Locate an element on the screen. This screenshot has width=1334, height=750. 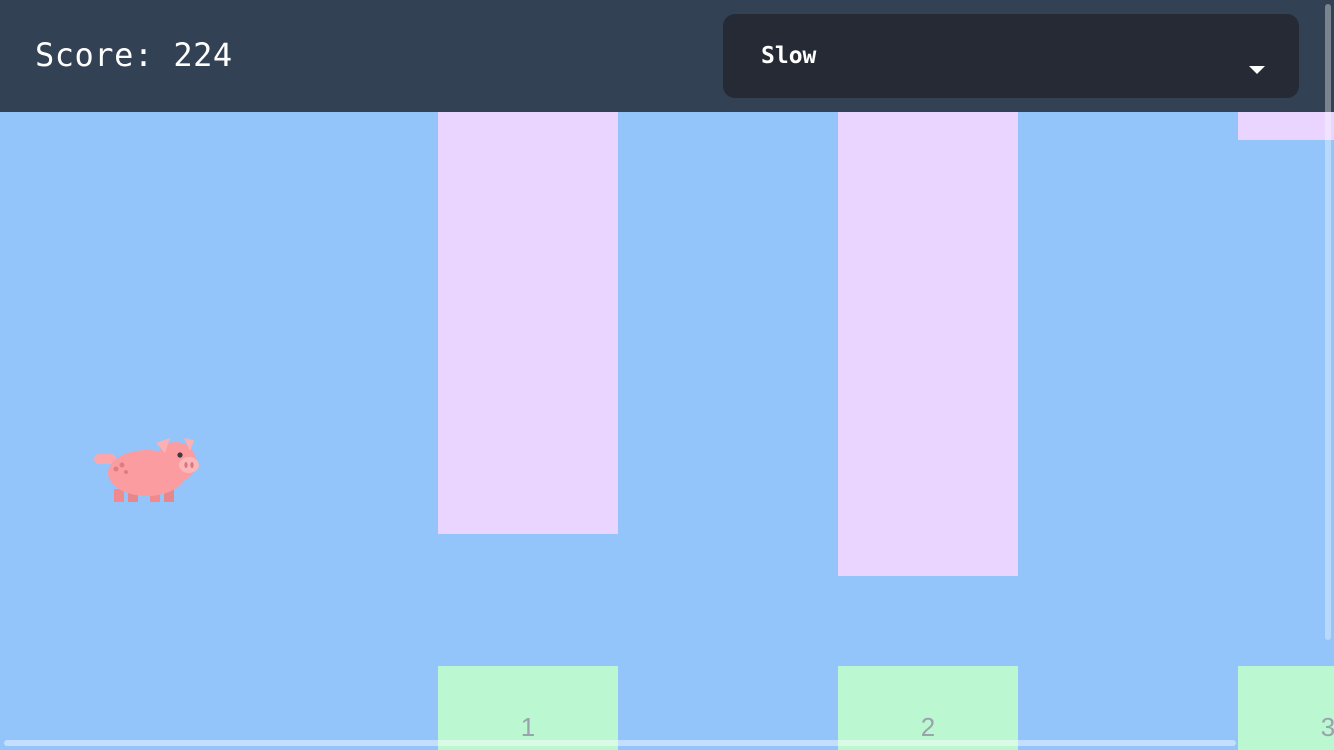
horizontal-scrollbar is located at coordinates (620, 743).